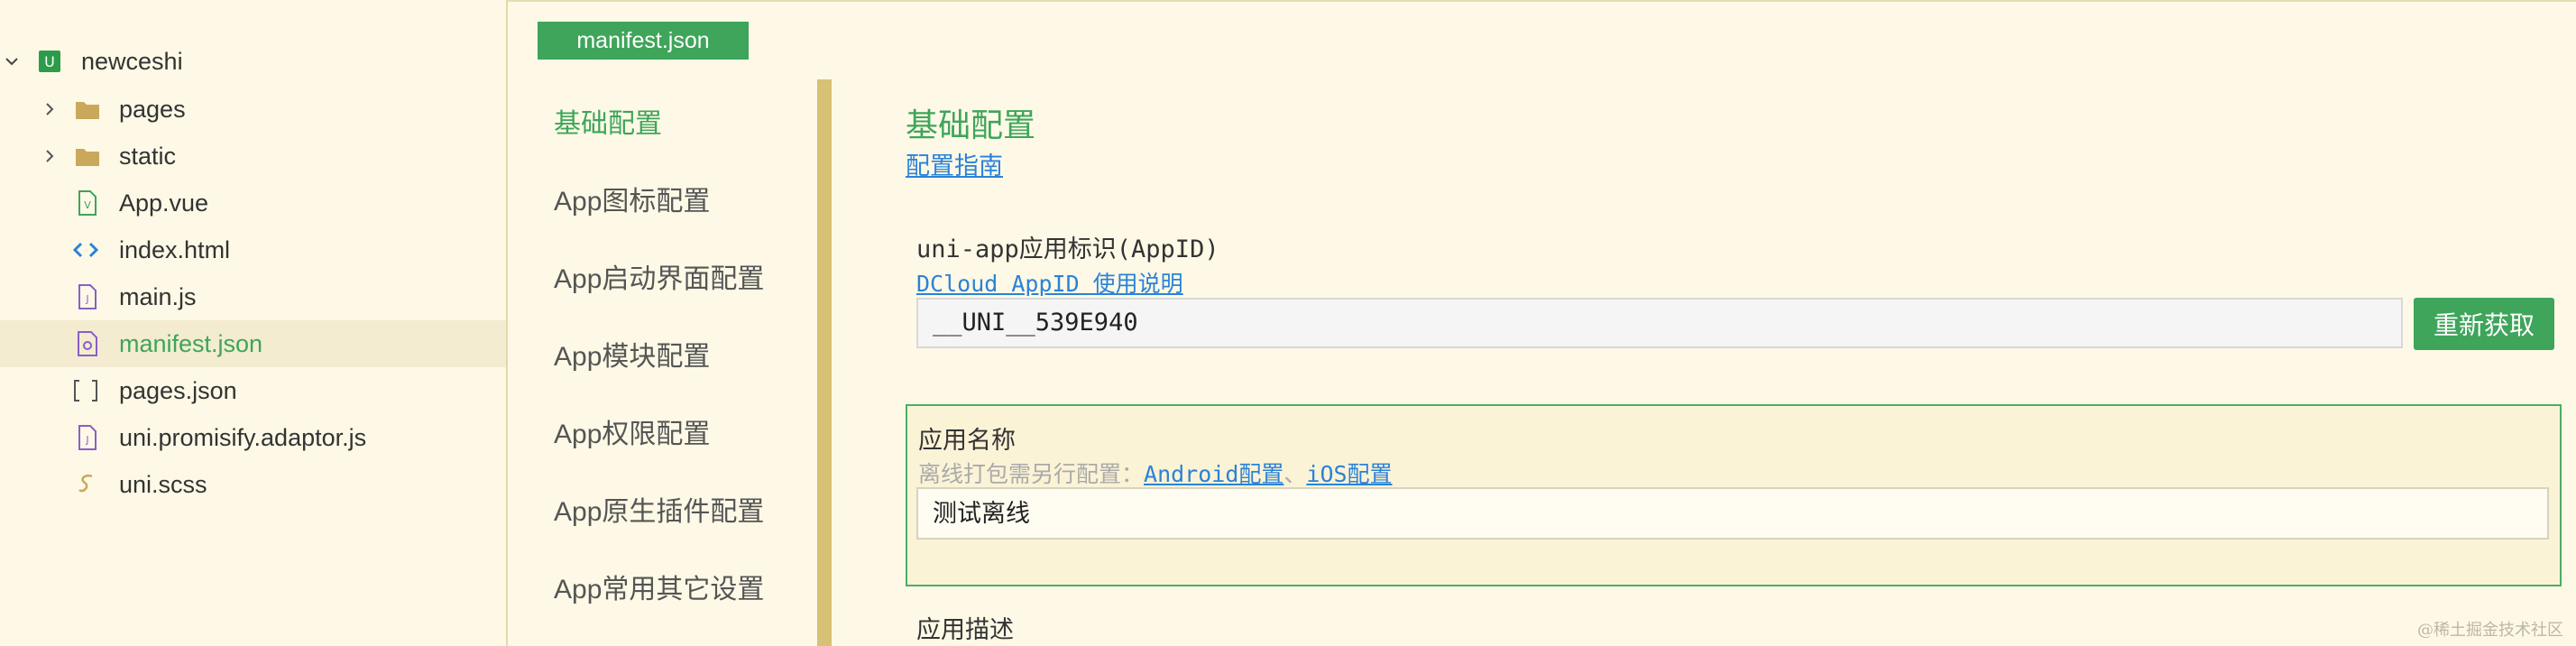 The width and height of the screenshot is (2576, 646). I want to click on tree-item-static: static, so click(253, 156).